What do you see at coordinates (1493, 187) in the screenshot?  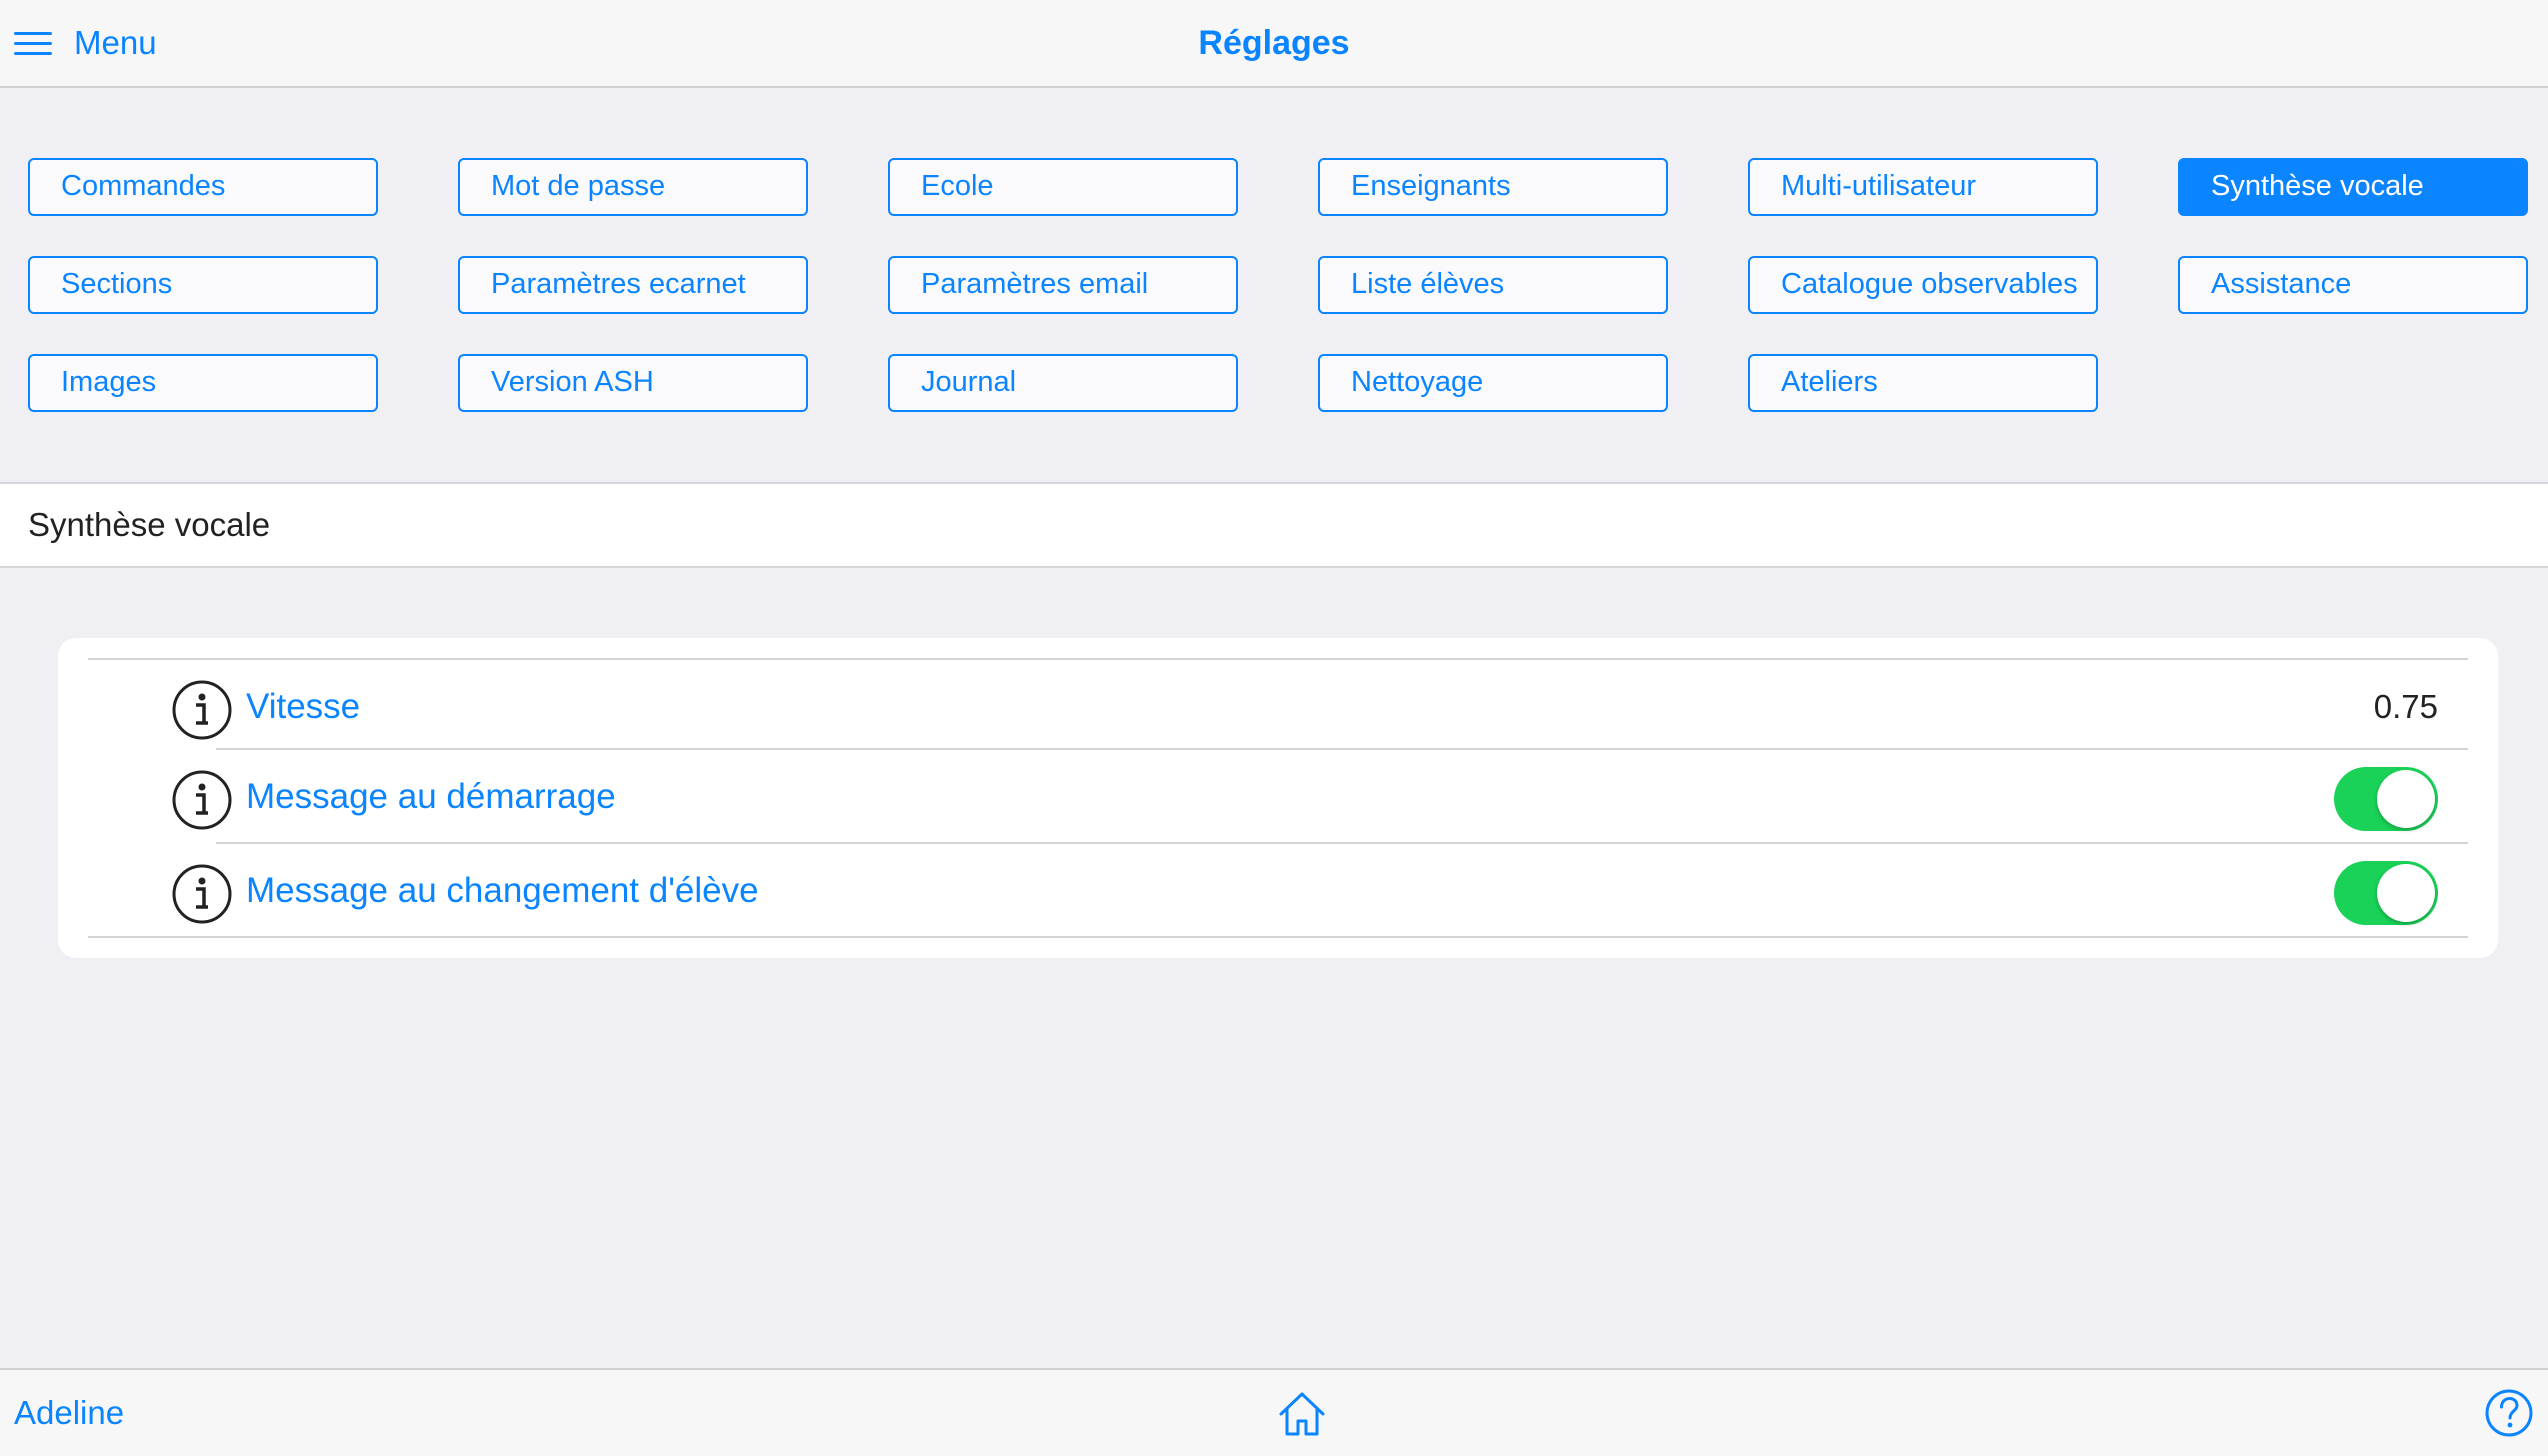 I see `category-button-enseignants: Enseignants` at bounding box center [1493, 187].